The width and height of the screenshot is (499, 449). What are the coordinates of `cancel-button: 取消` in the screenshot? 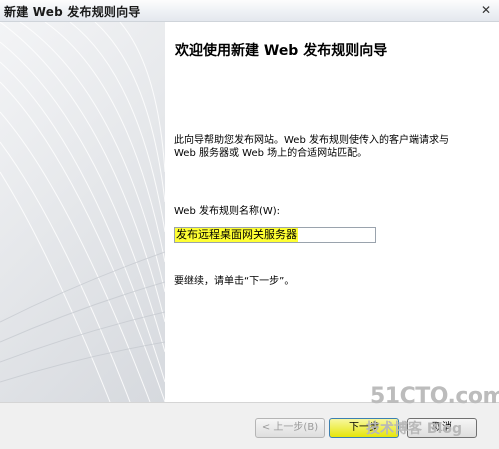 It's located at (442, 428).